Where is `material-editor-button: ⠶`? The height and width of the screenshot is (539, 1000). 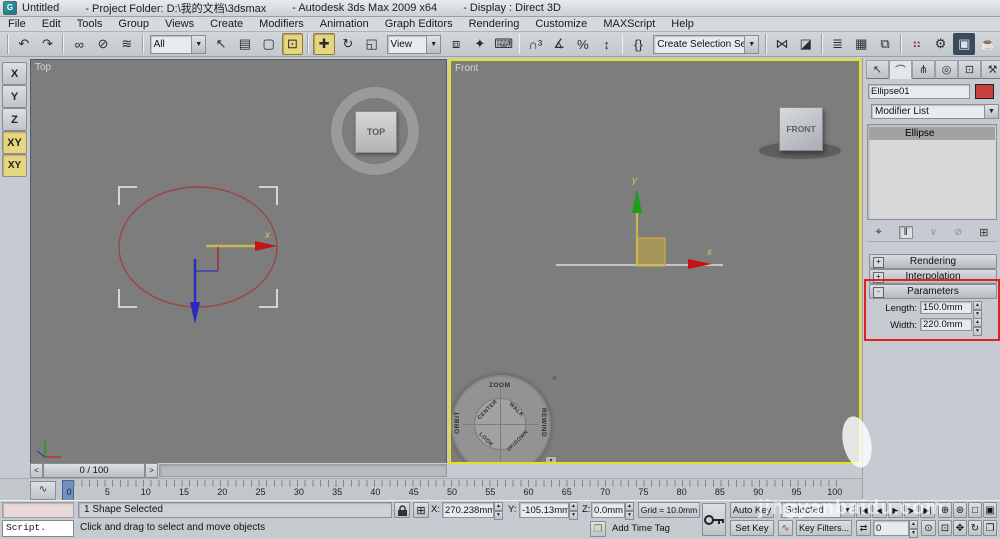 material-editor-button: ⠶ is located at coordinates (917, 44).